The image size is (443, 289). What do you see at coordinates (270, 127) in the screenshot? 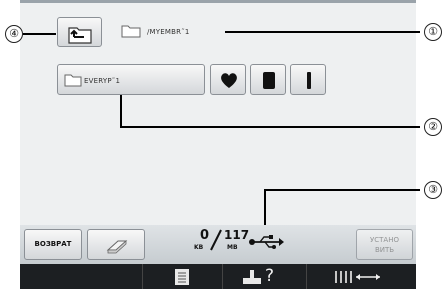
I see `callout-2-line-horizontal` at bounding box center [270, 127].